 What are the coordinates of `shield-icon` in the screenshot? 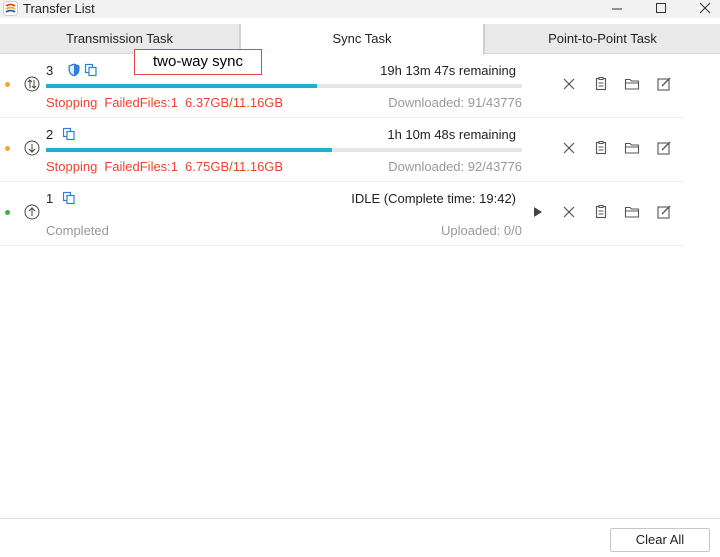 It's located at (74, 70).